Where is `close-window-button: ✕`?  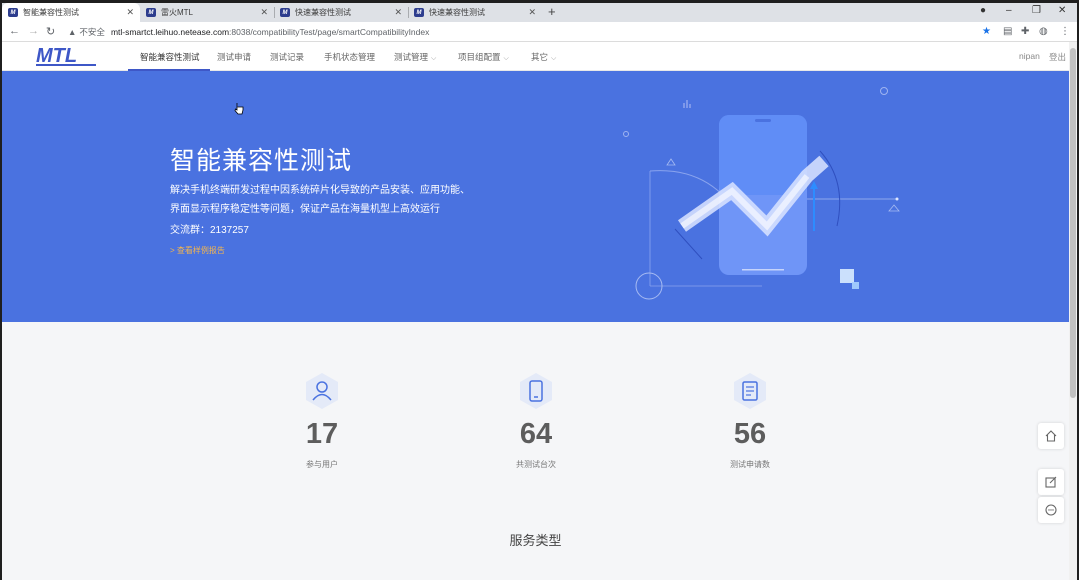
close-window-button: ✕ is located at coordinates (1062, 10).